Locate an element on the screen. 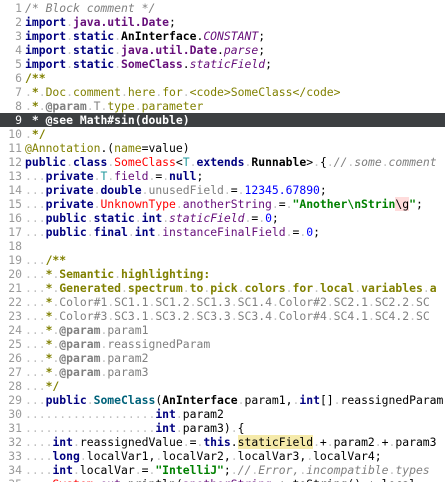 The height and width of the screenshot is (482, 445). code-token: param1 is located at coordinates (128, 330).